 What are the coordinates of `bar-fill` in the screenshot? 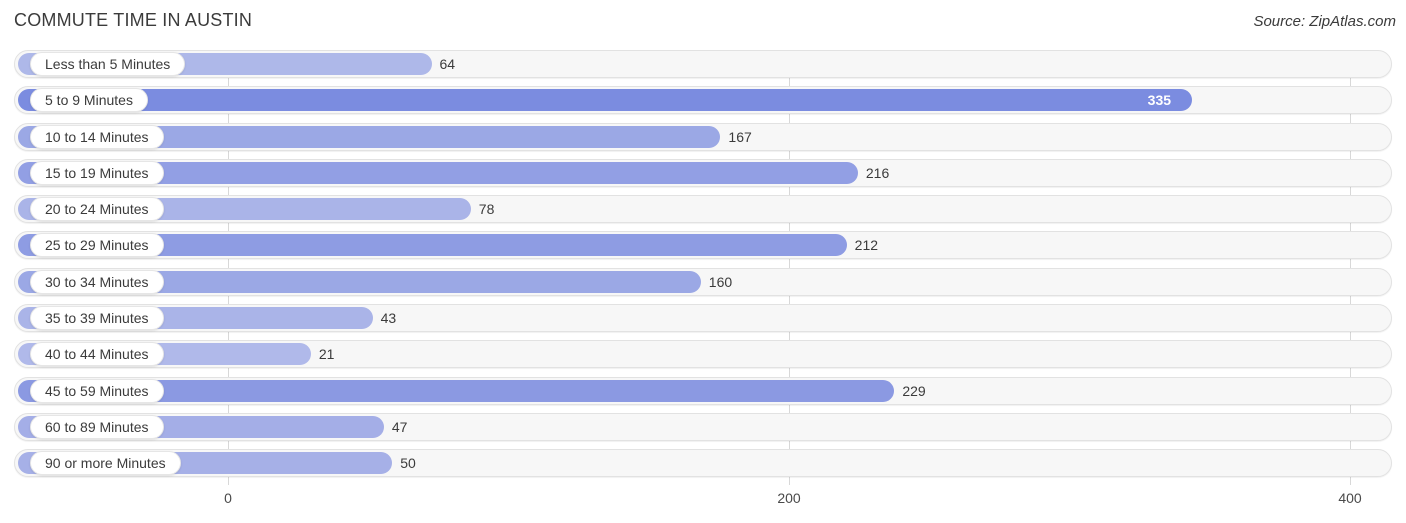 It's located at (605, 100).